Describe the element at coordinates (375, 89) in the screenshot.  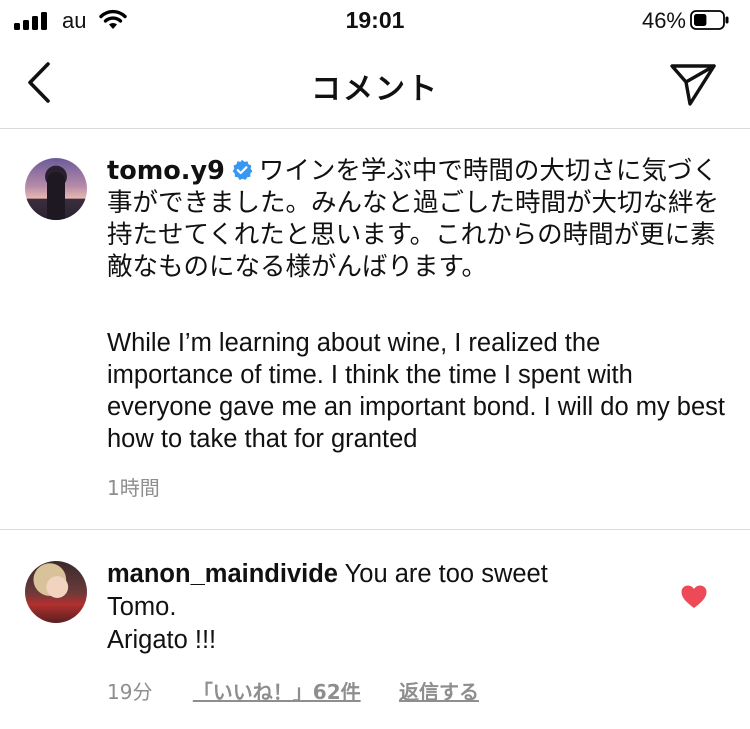
I see `page-title: コメント` at that location.